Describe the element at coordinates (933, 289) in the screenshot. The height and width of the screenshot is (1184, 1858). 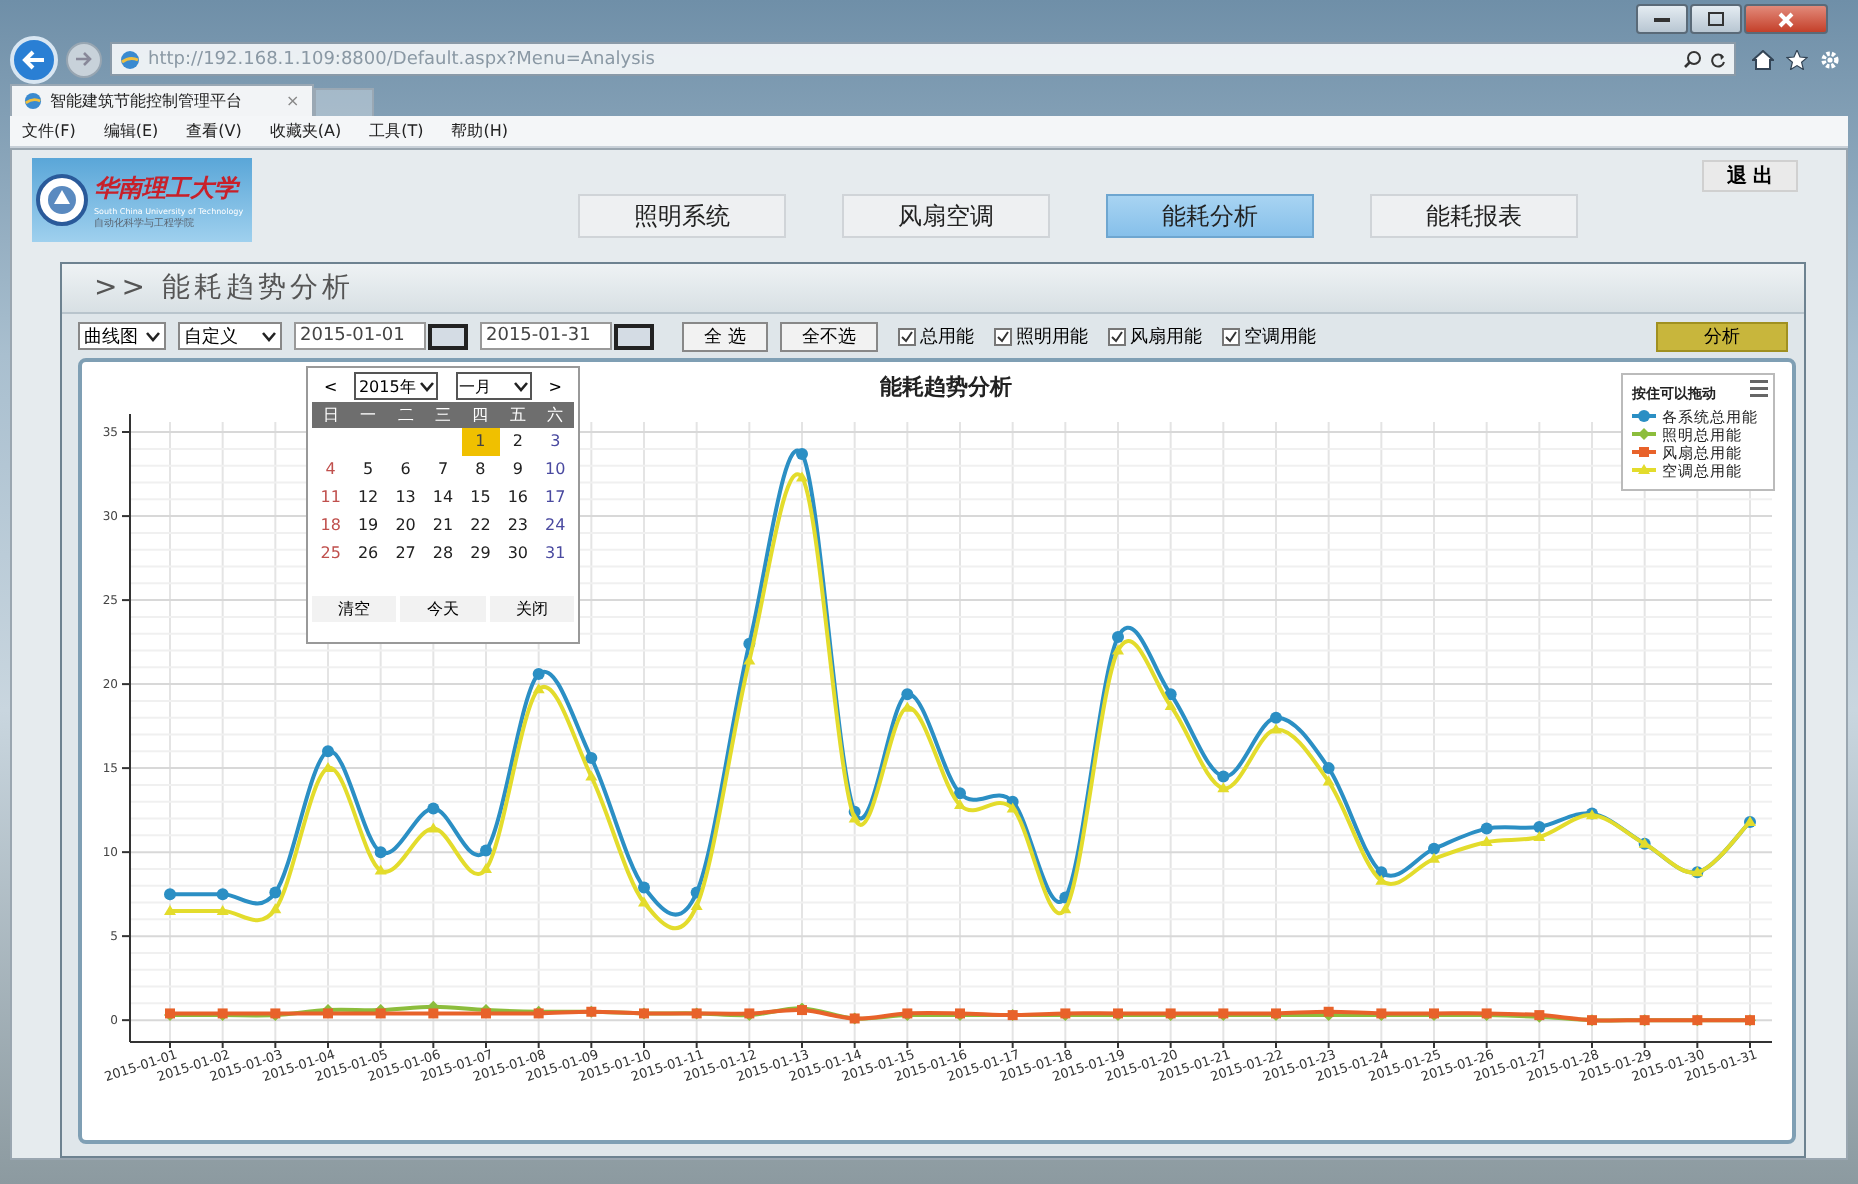
I see `panel-title: >> 能耗趋势分析` at that location.